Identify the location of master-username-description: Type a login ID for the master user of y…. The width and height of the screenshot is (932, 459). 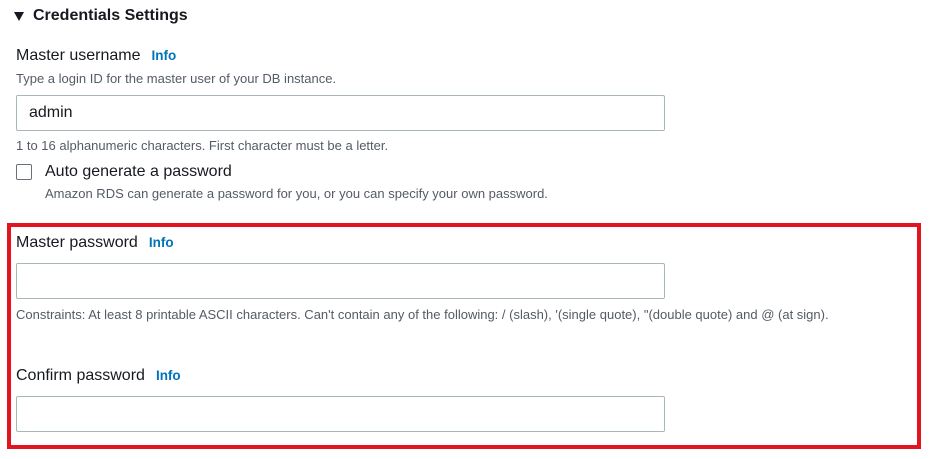
(176, 78).